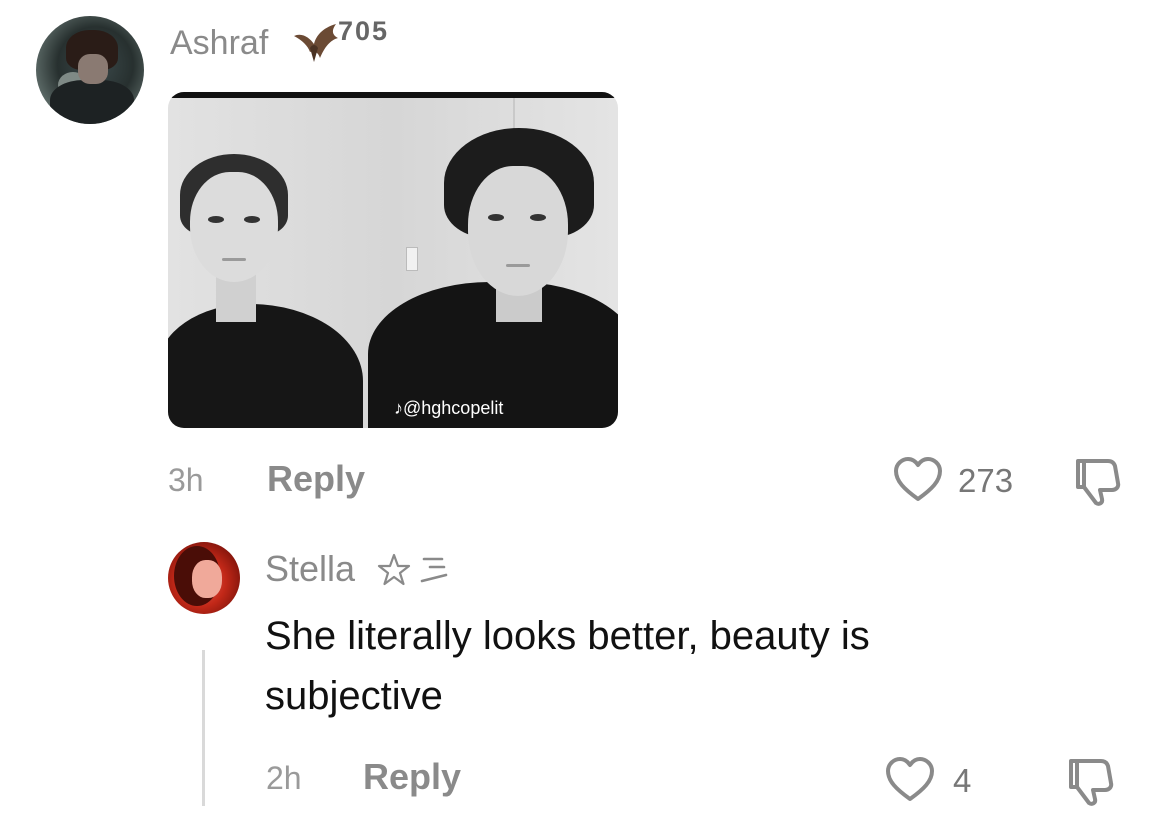 This screenshot has width=1170, height=830. What do you see at coordinates (265, 366) in the screenshot?
I see `person-left-body` at bounding box center [265, 366].